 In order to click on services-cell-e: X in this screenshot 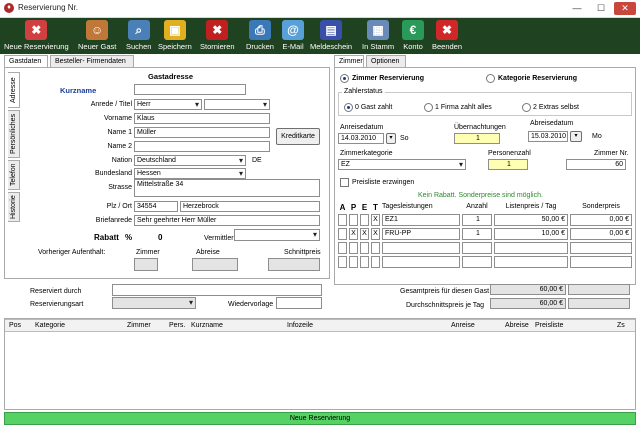, I will do `click(364, 234)`.